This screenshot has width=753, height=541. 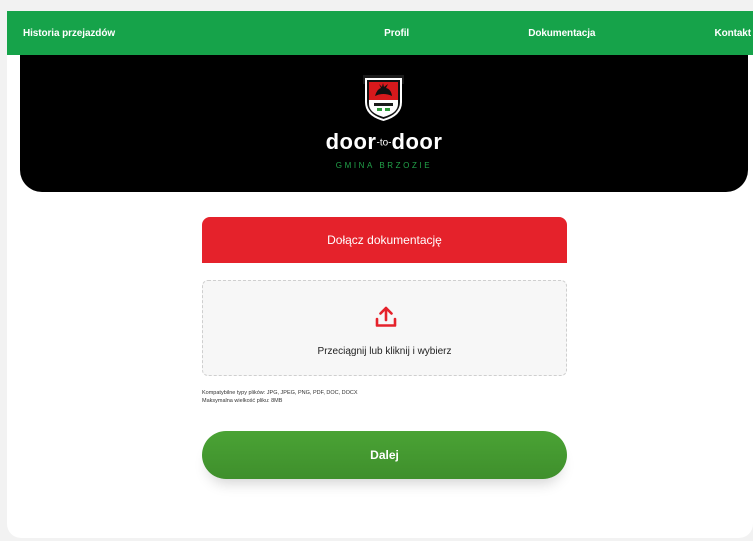 What do you see at coordinates (242, 401) in the screenshot?
I see `max-size-hint: Maksymalna wielkość pliku: 8MB` at bounding box center [242, 401].